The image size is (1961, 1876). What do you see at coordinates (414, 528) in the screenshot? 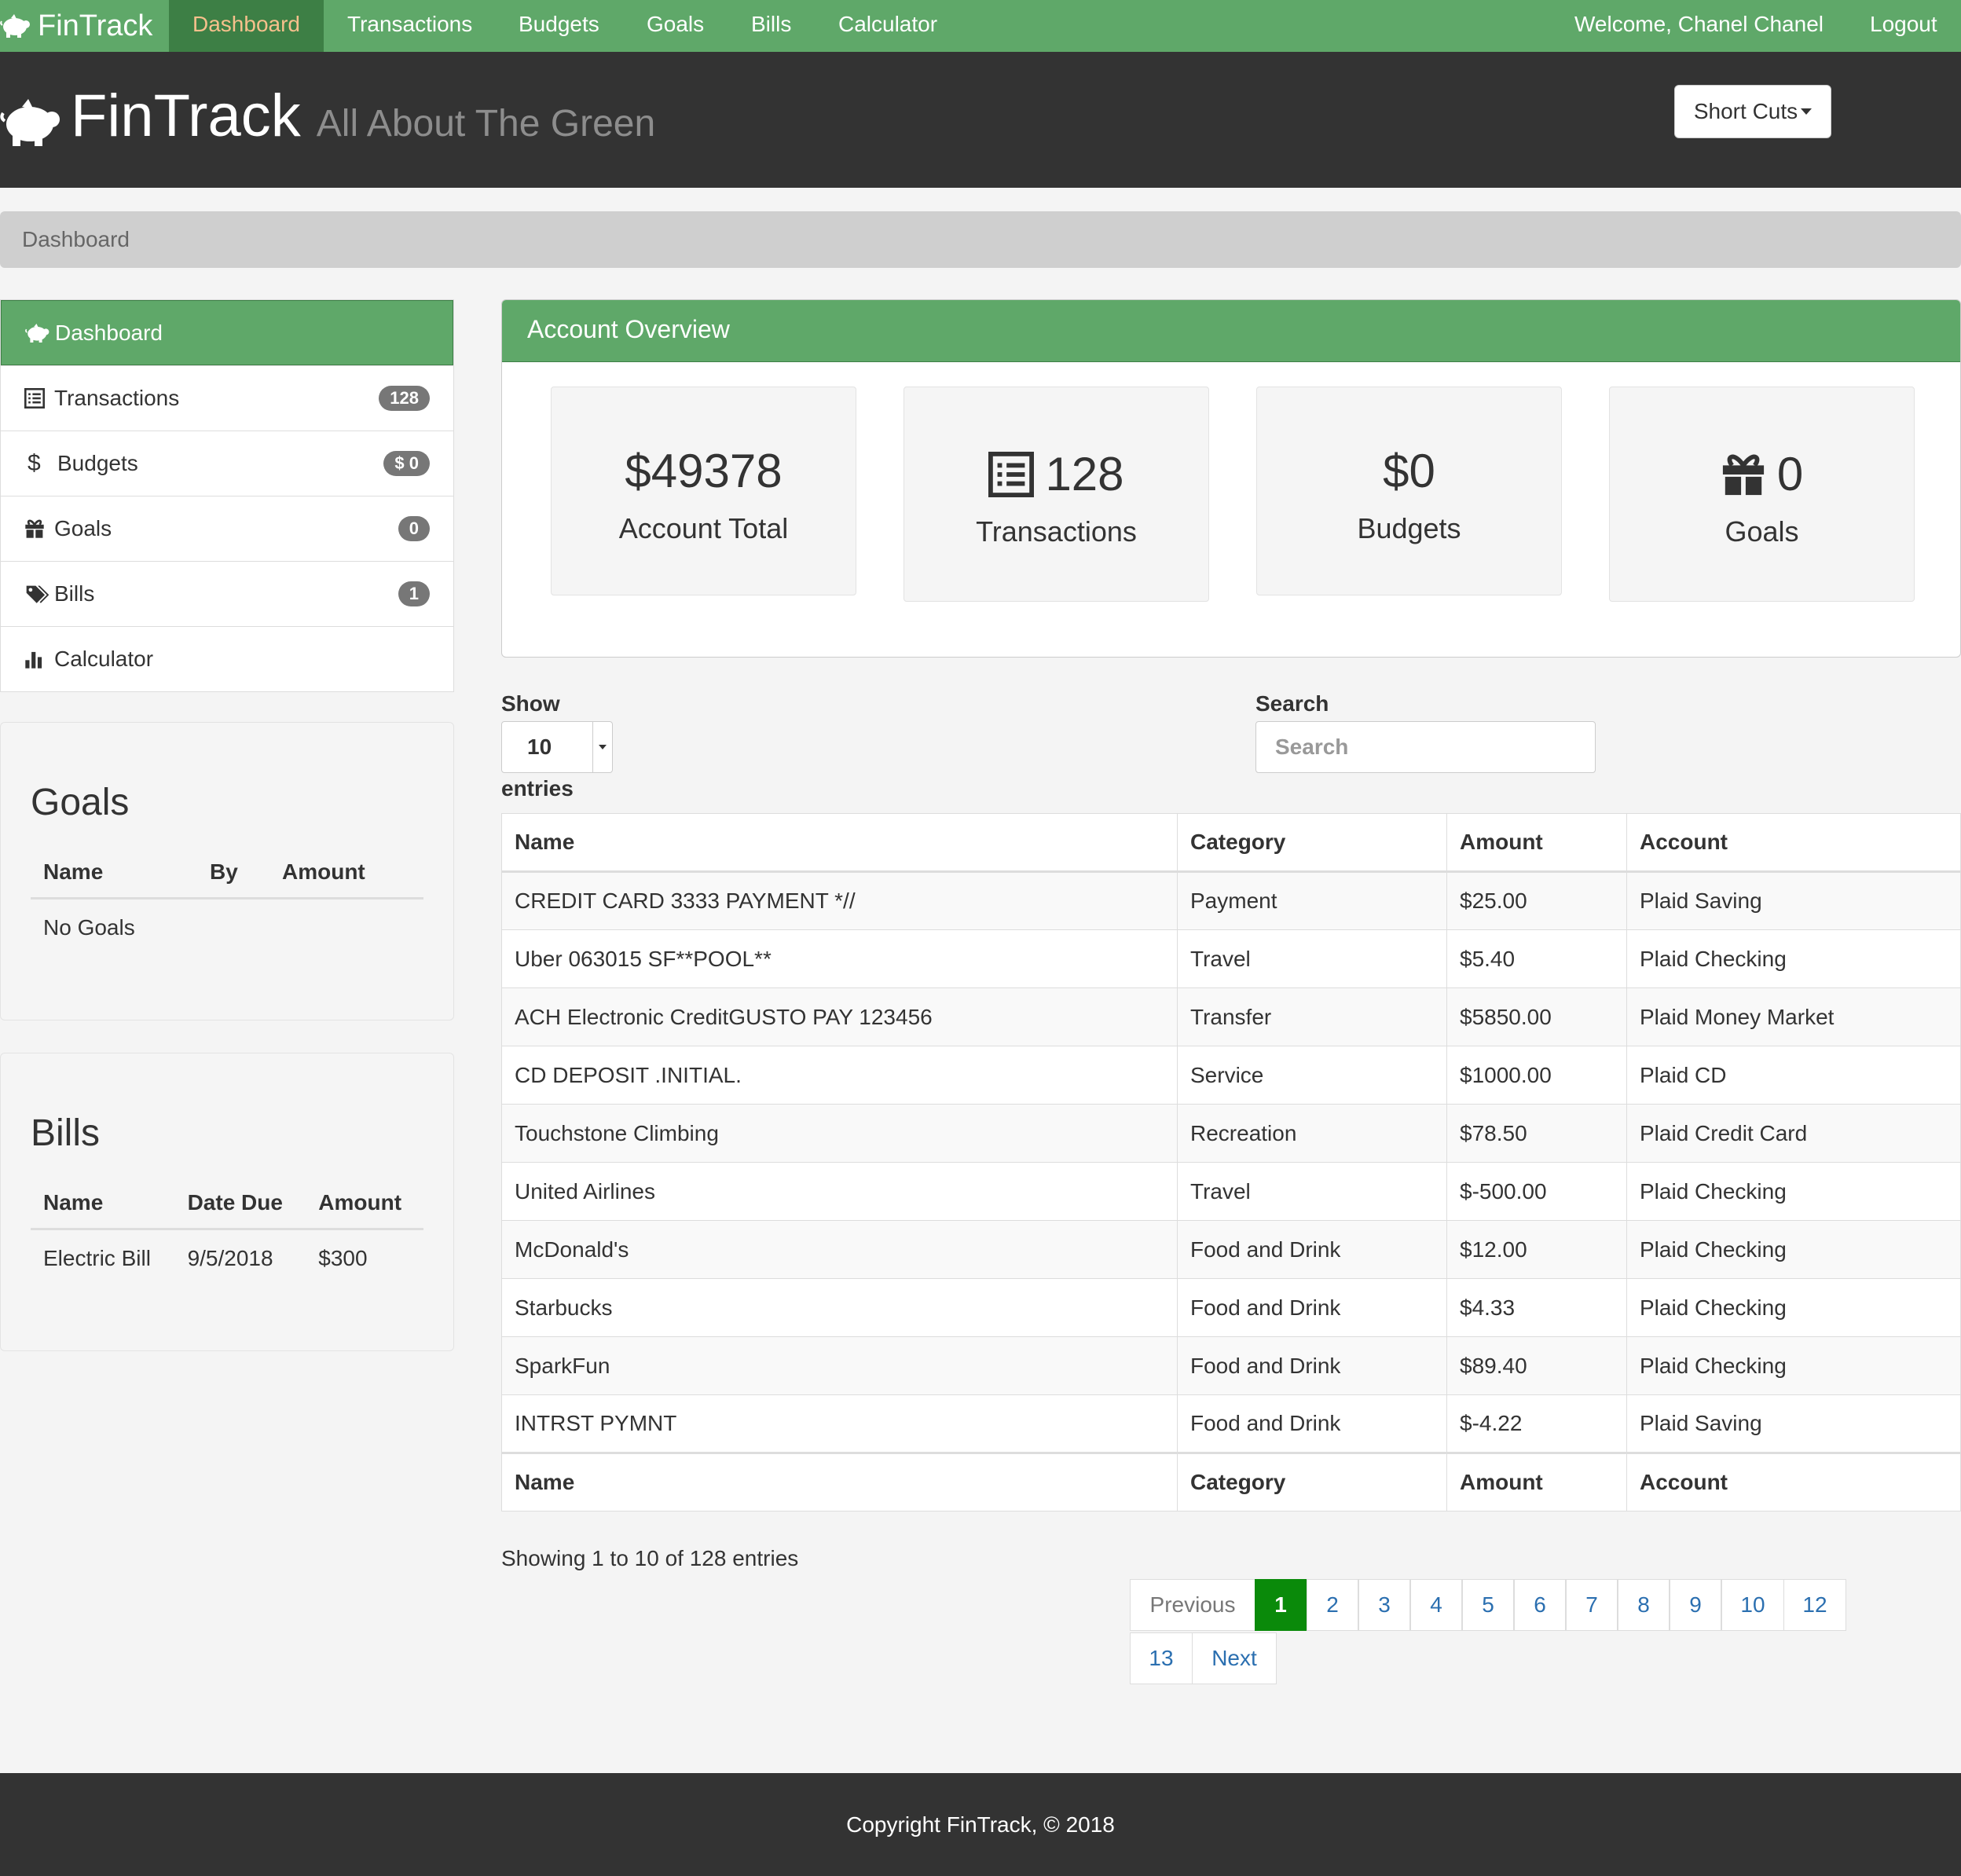
I see `goals-badge: 0` at bounding box center [414, 528].